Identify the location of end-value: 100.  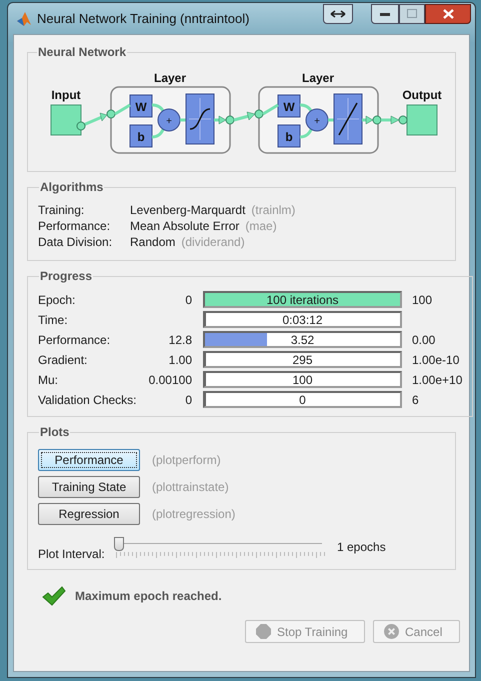
(422, 300).